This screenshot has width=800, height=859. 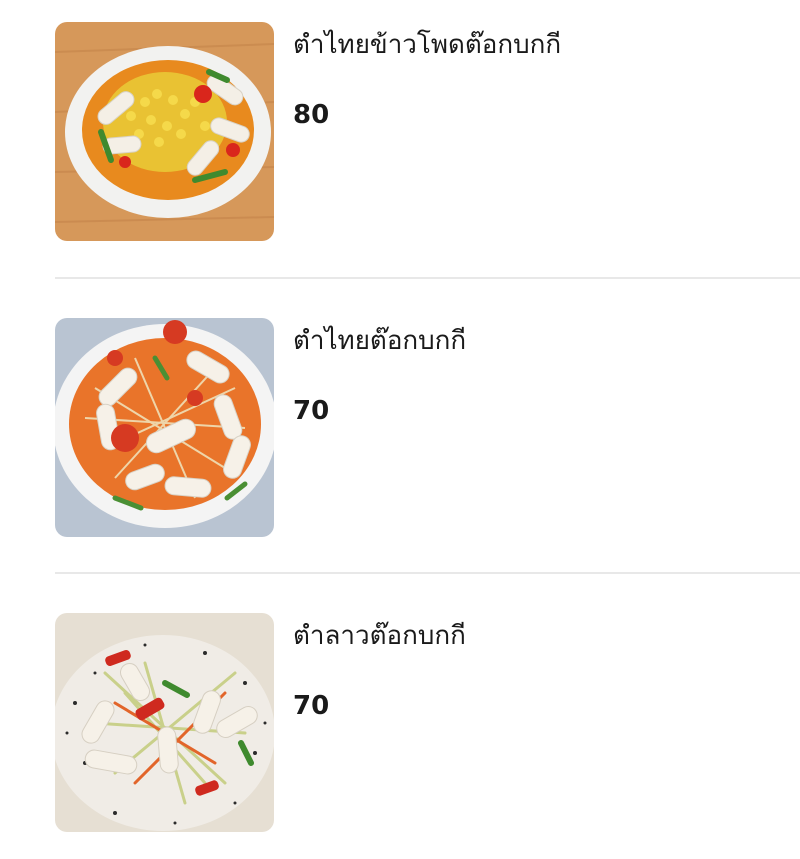 I want to click on thai-tteokbokki-salad-image, so click(x=164, y=427).